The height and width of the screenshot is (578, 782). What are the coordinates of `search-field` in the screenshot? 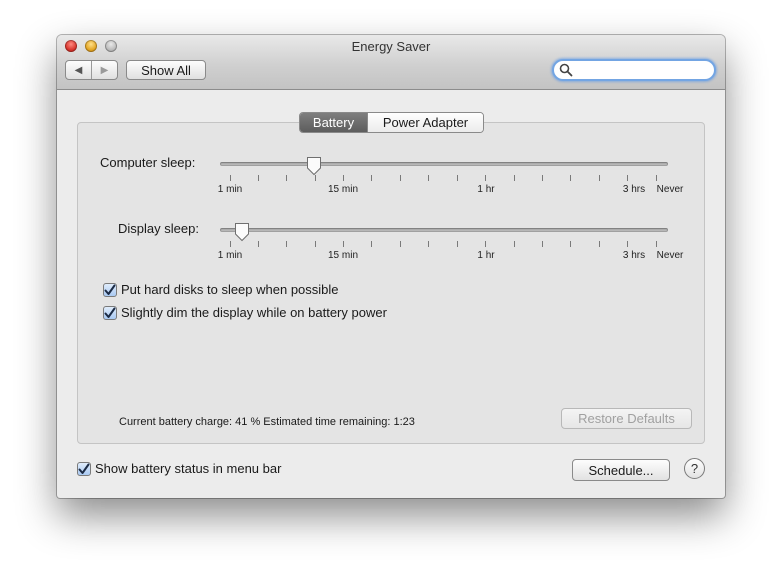 It's located at (634, 70).